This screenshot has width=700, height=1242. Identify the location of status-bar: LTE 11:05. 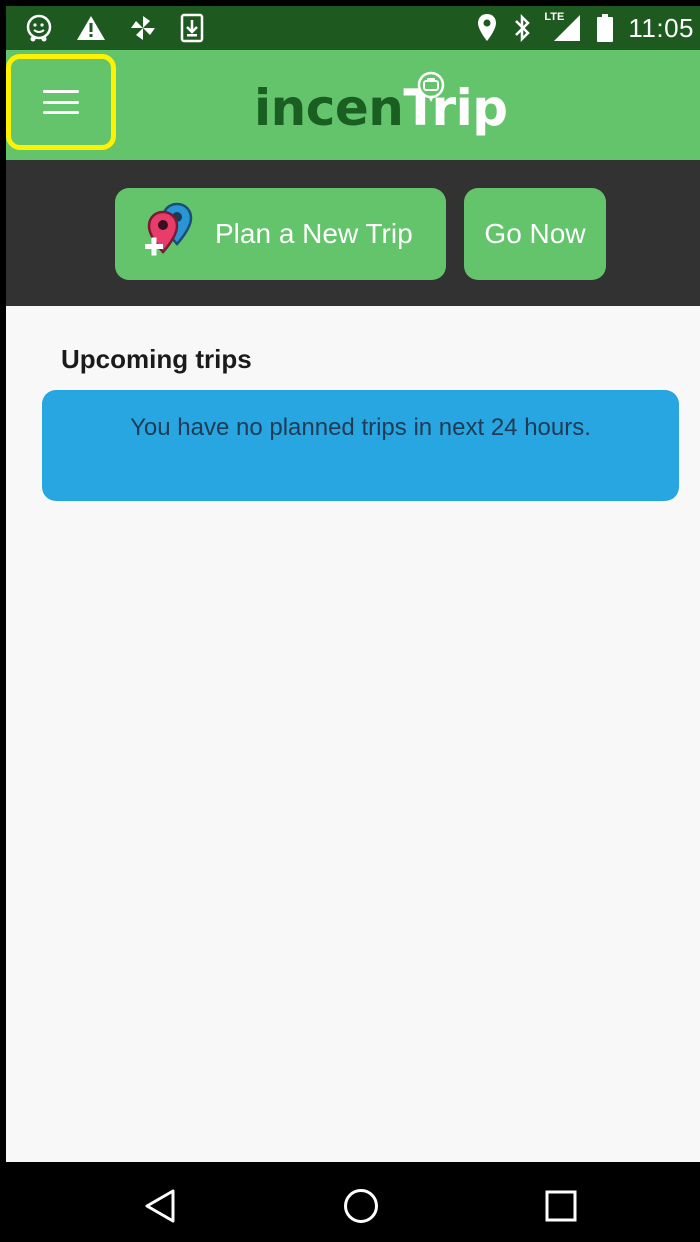
(353, 28).